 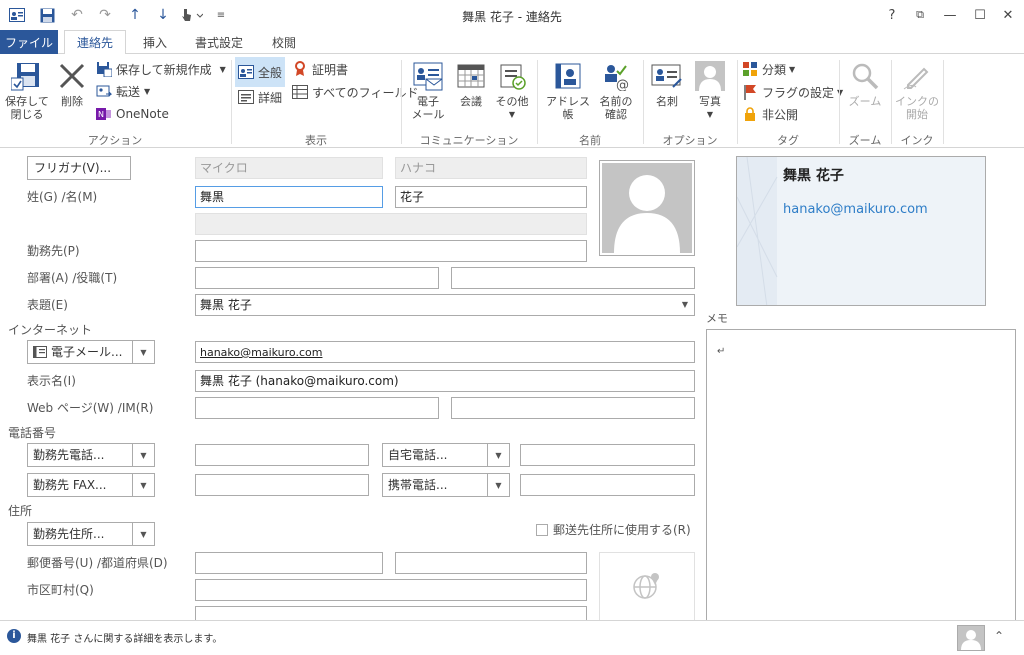 What do you see at coordinates (542, 530) in the screenshot?
I see `mailing-address-checkbox` at bounding box center [542, 530].